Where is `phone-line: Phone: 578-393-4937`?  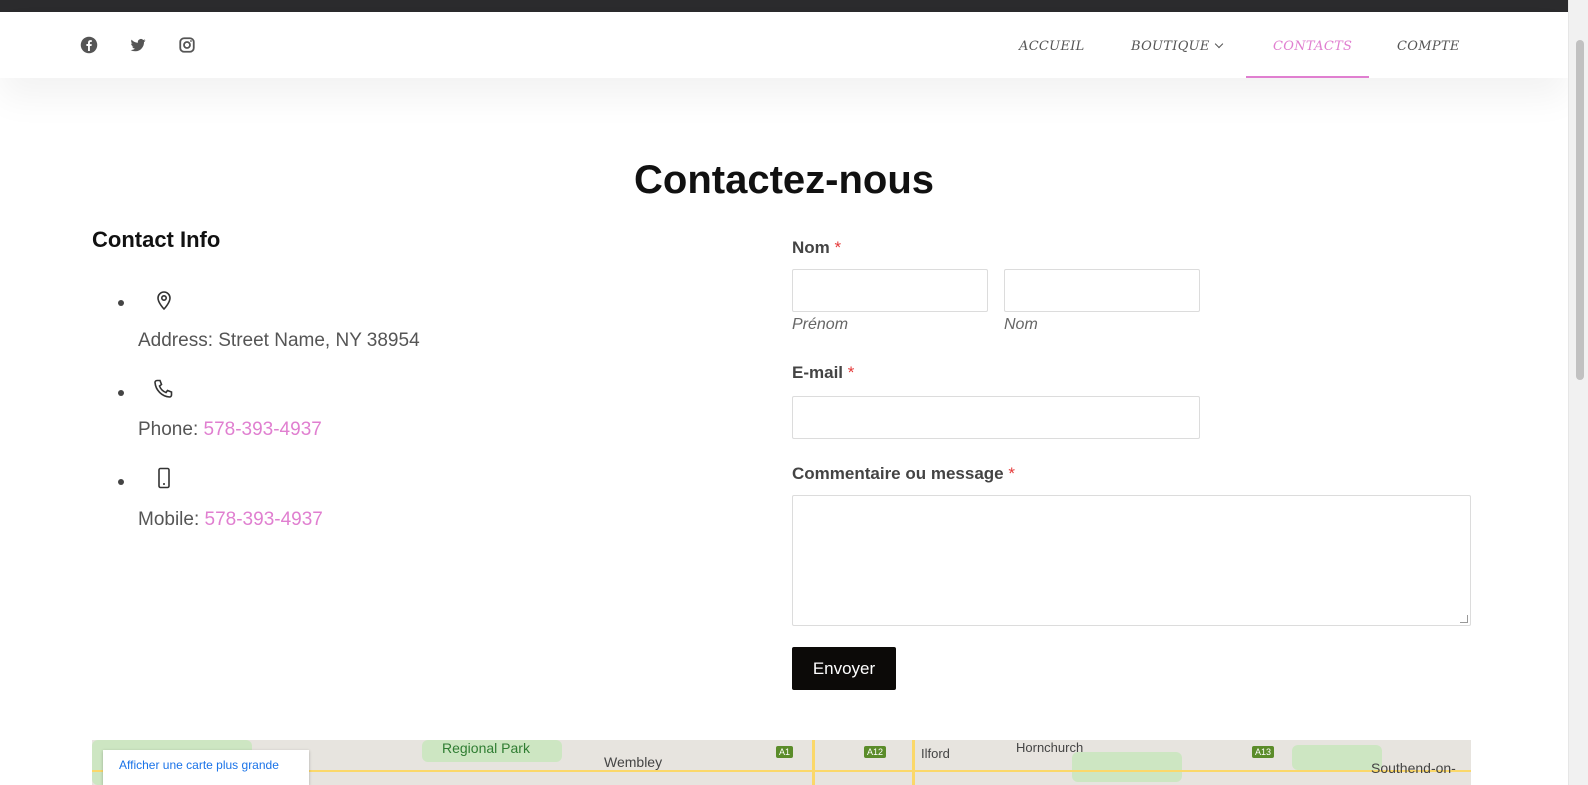
phone-line: Phone: 578-393-4937 is located at coordinates (230, 430).